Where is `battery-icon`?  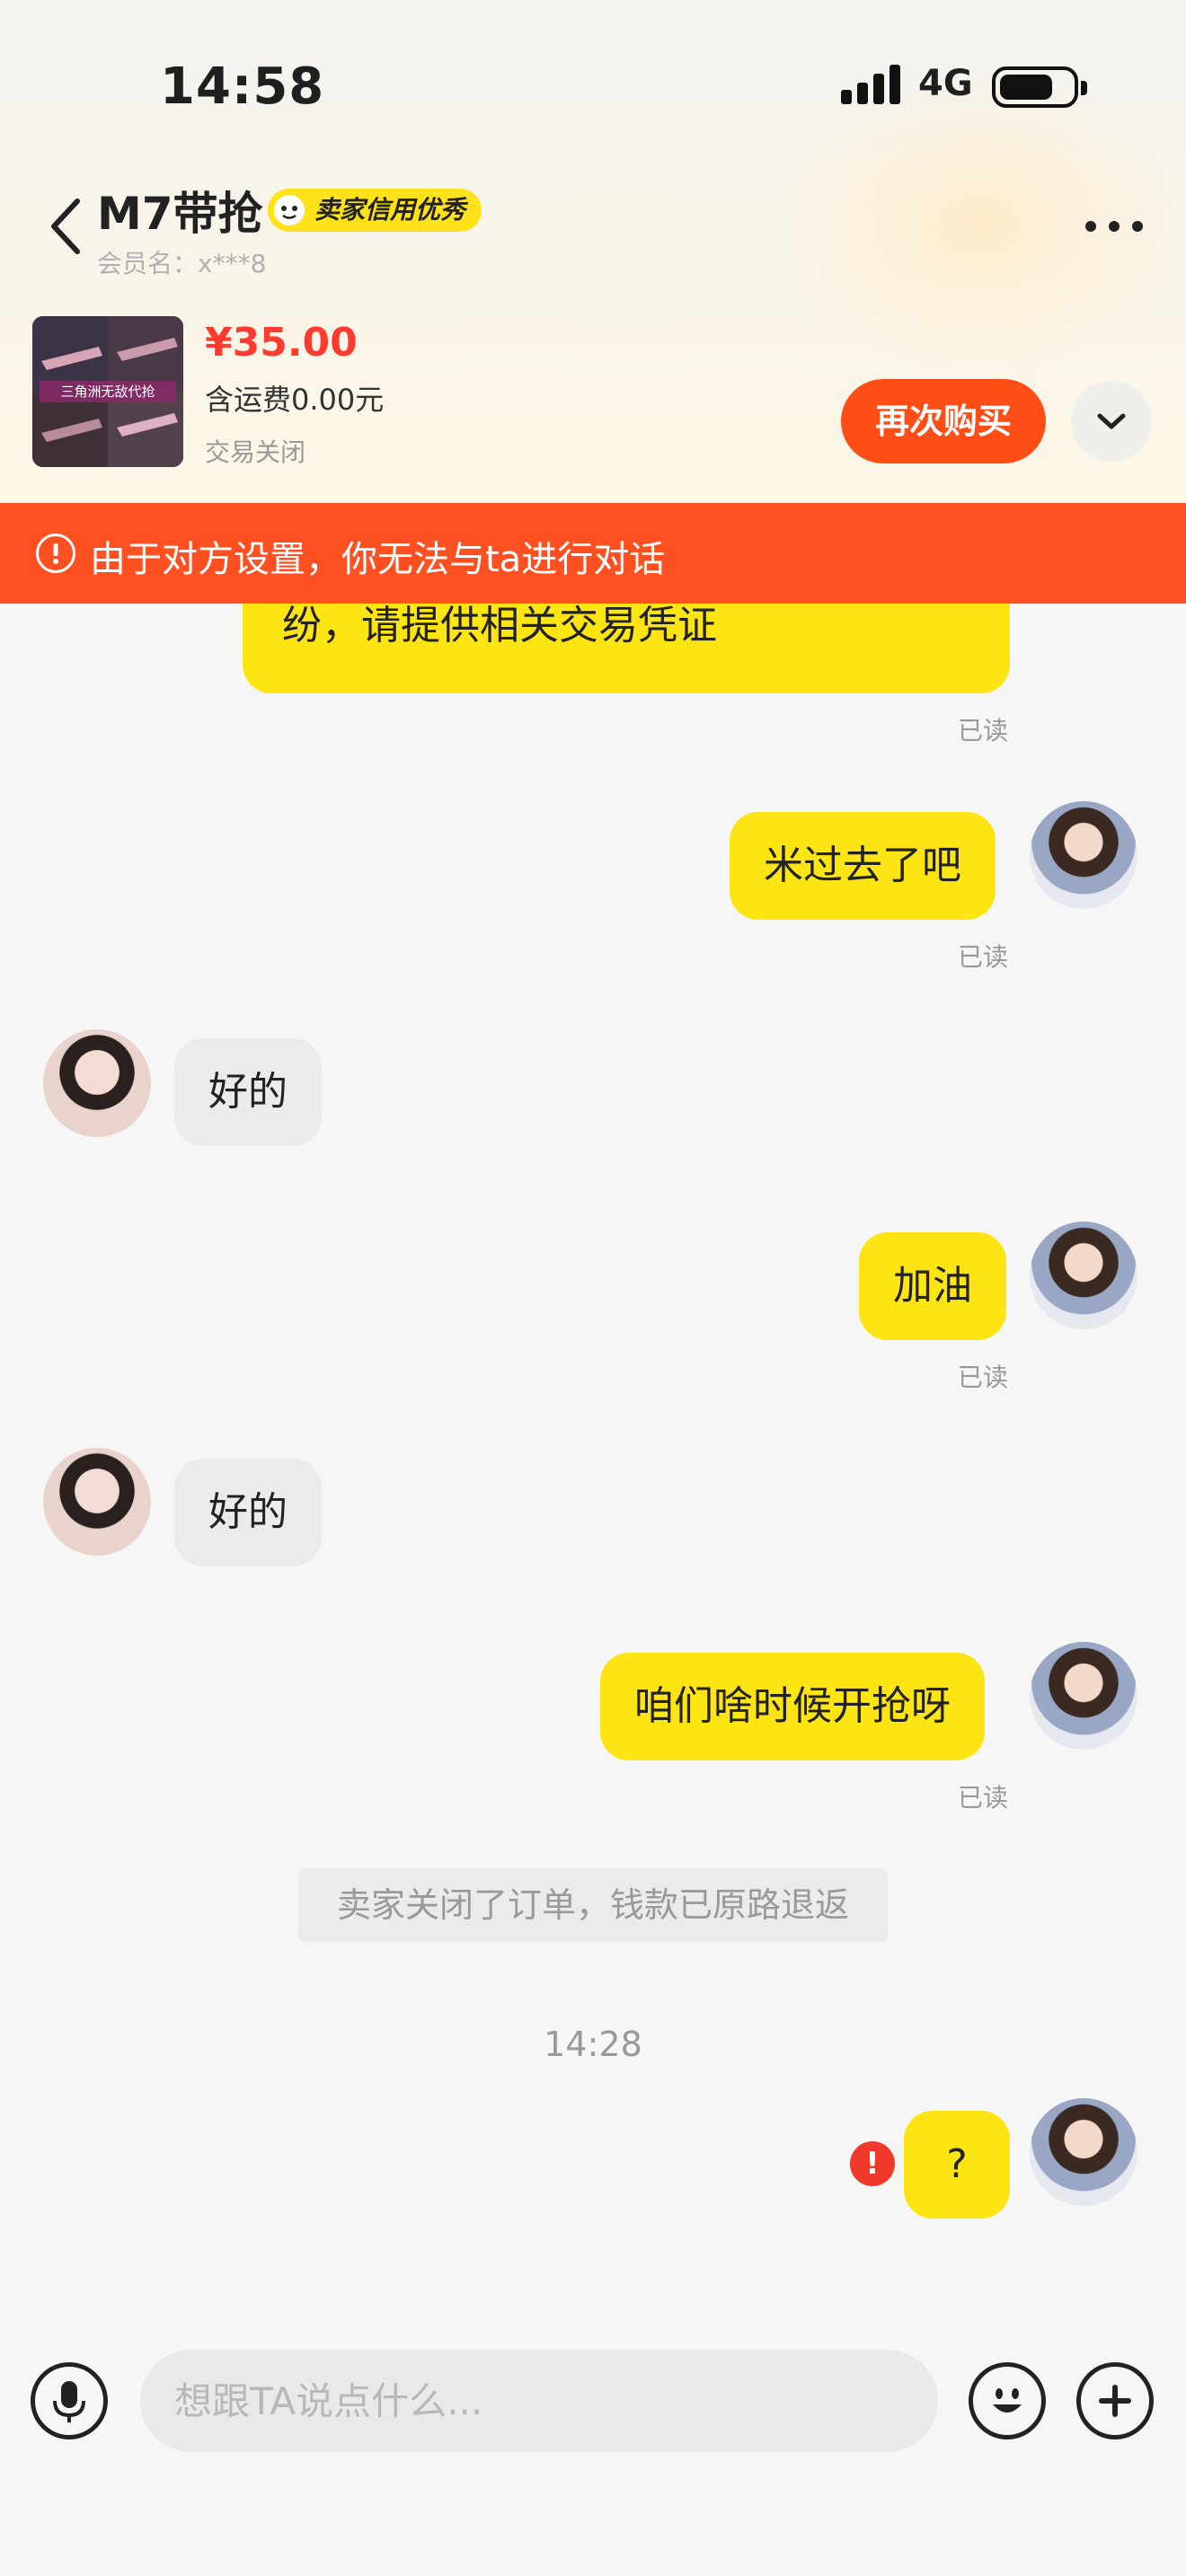 battery-icon is located at coordinates (1039, 87).